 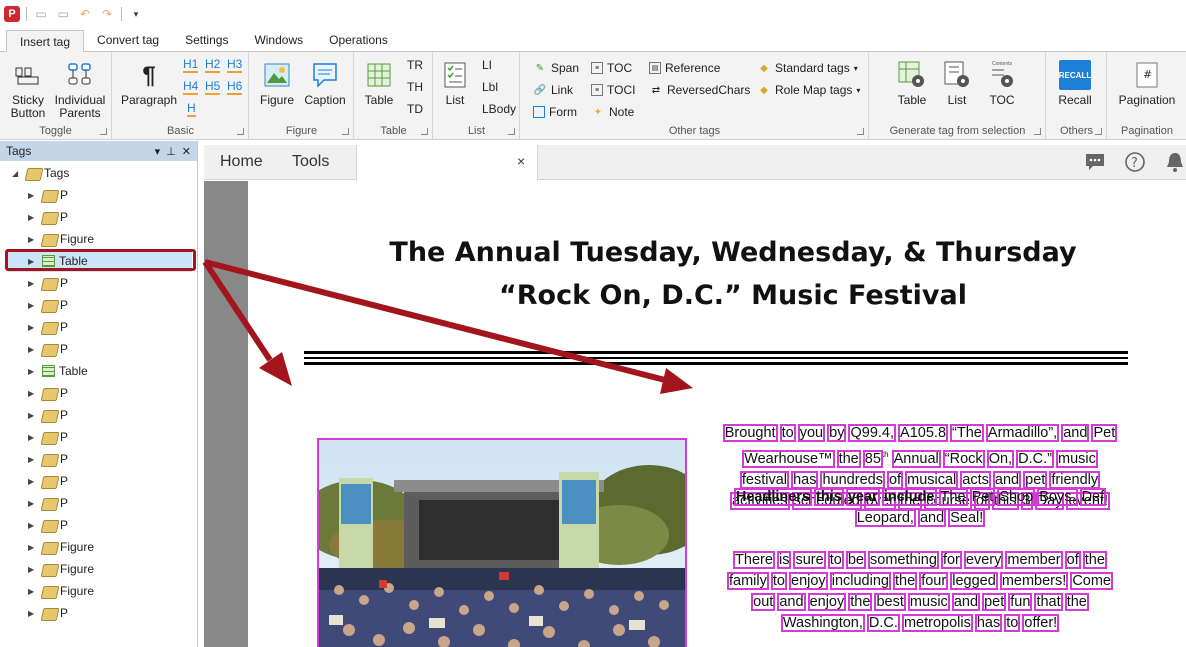 What do you see at coordinates (487, 65) in the screenshot?
I see `li-button: LI` at bounding box center [487, 65].